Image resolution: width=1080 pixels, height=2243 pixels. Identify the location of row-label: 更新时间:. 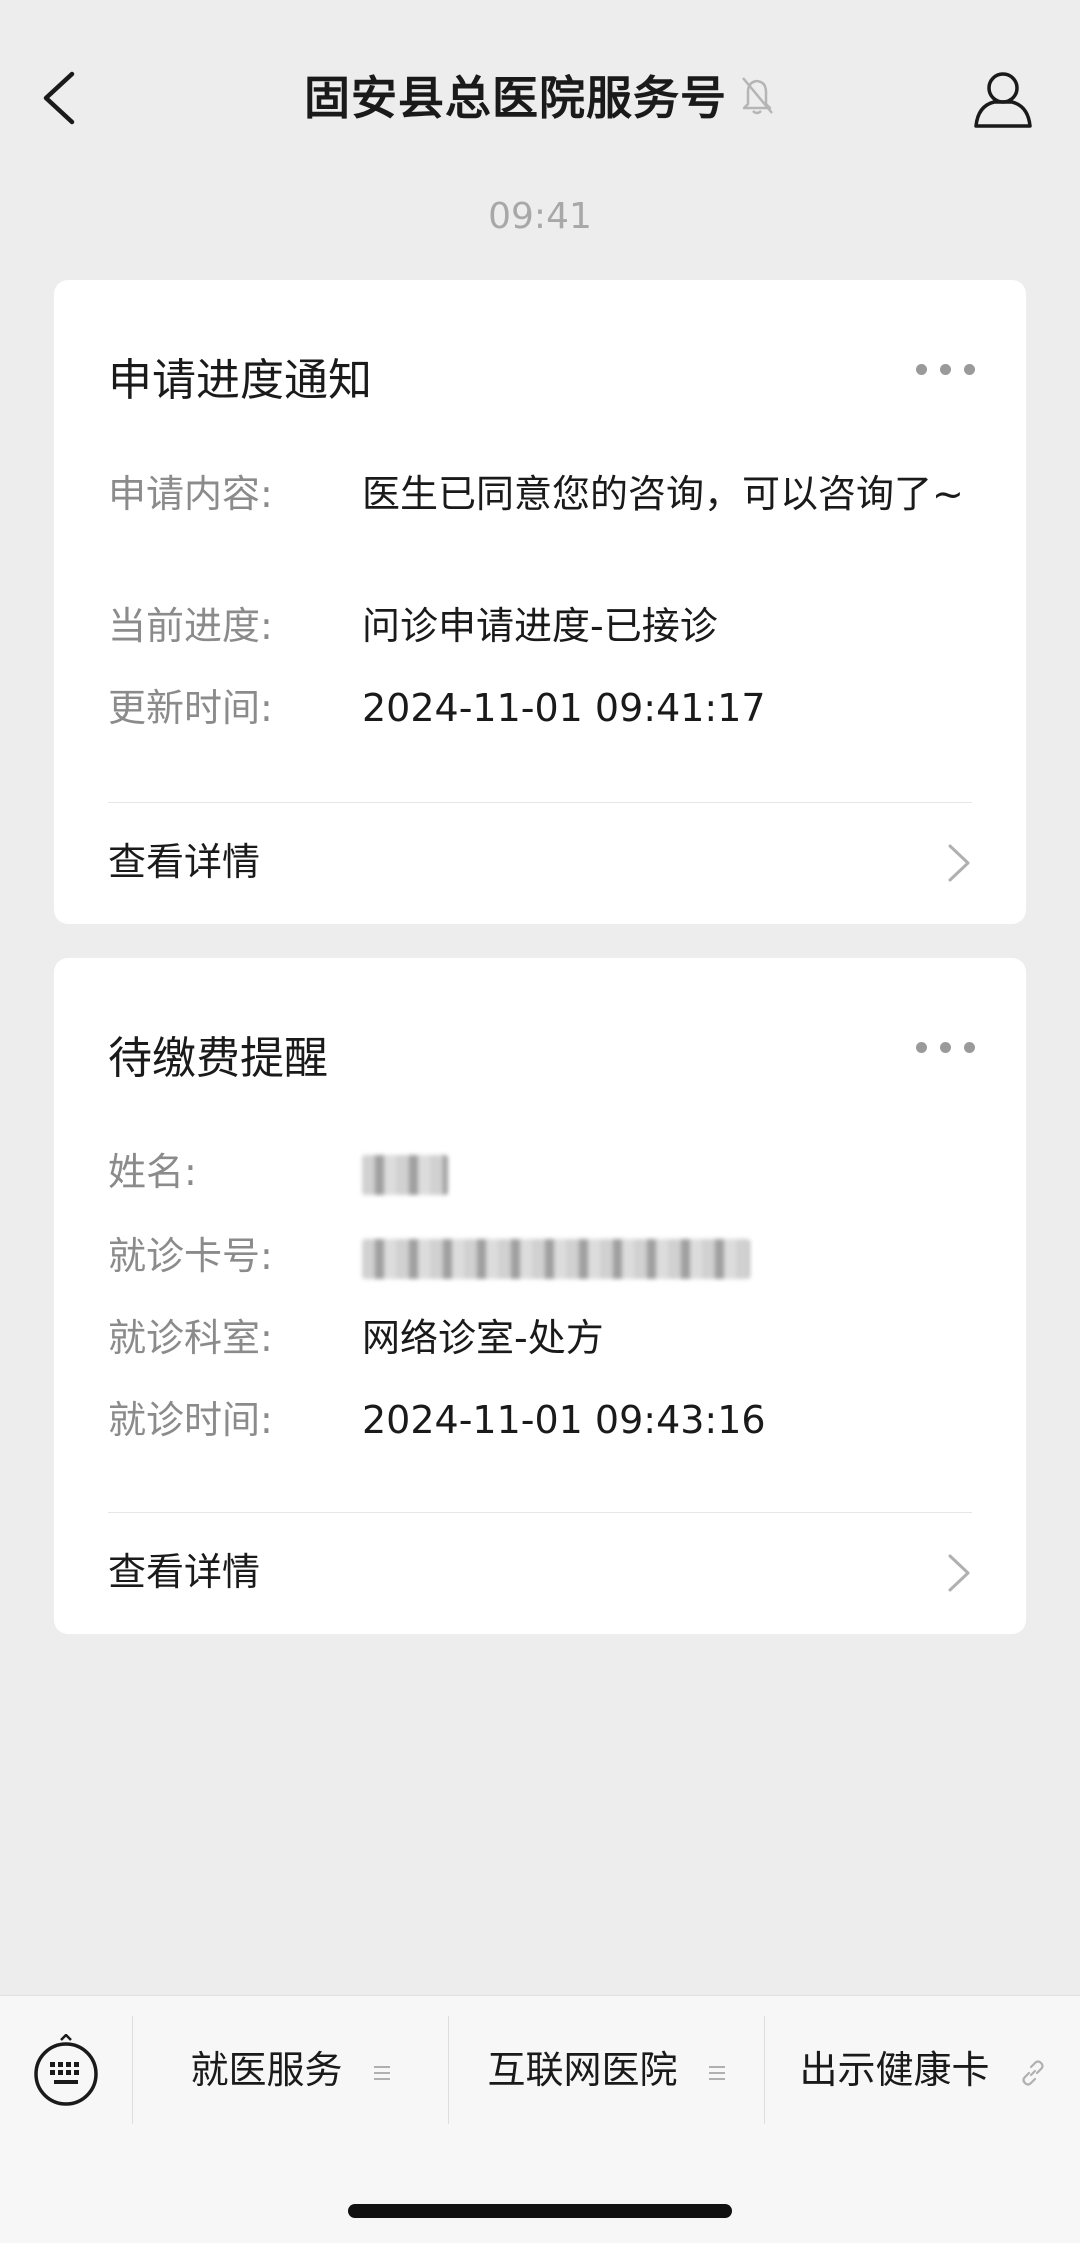
(190, 708).